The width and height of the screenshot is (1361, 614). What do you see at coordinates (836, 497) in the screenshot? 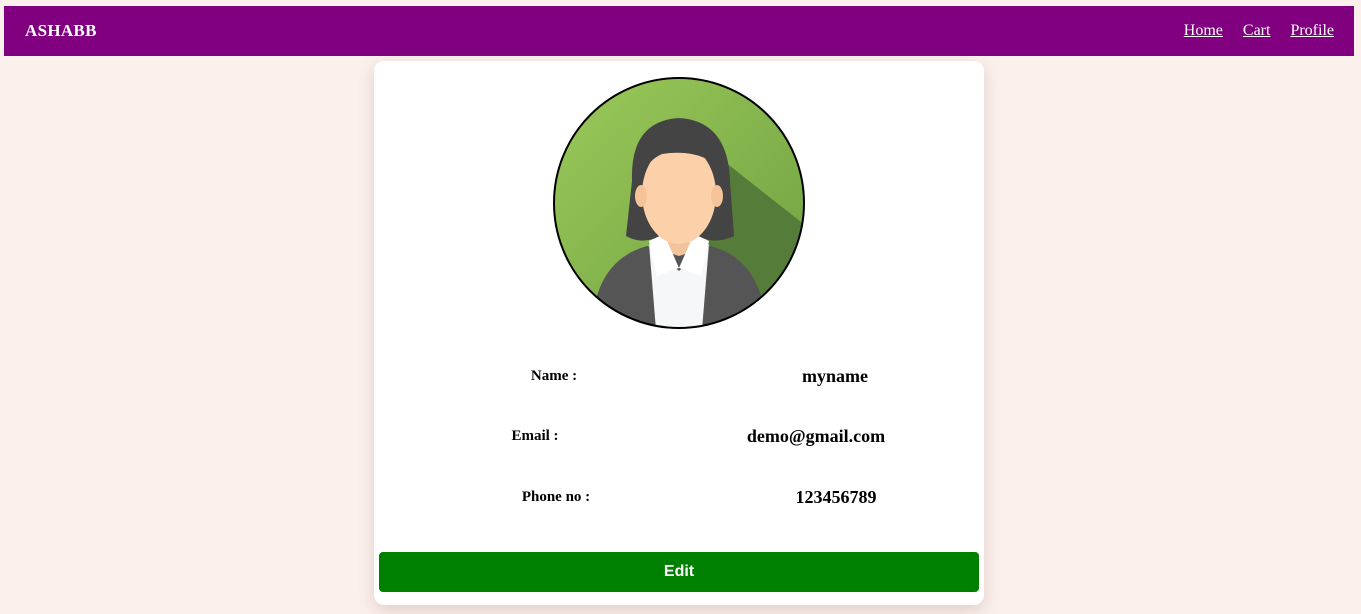
I see `phone-value: 123456789` at bounding box center [836, 497].